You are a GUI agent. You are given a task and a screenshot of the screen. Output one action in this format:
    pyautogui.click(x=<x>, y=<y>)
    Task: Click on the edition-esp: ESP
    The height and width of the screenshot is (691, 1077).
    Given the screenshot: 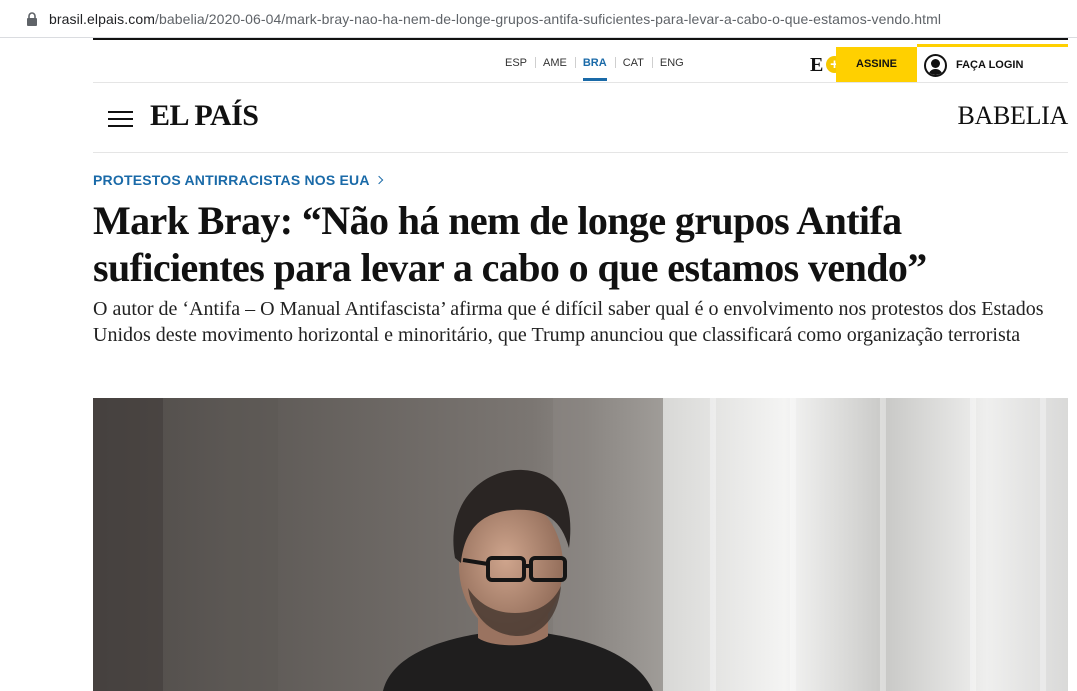 What is the action you would take?
    pyautogui.click(x=516, y=68)
    